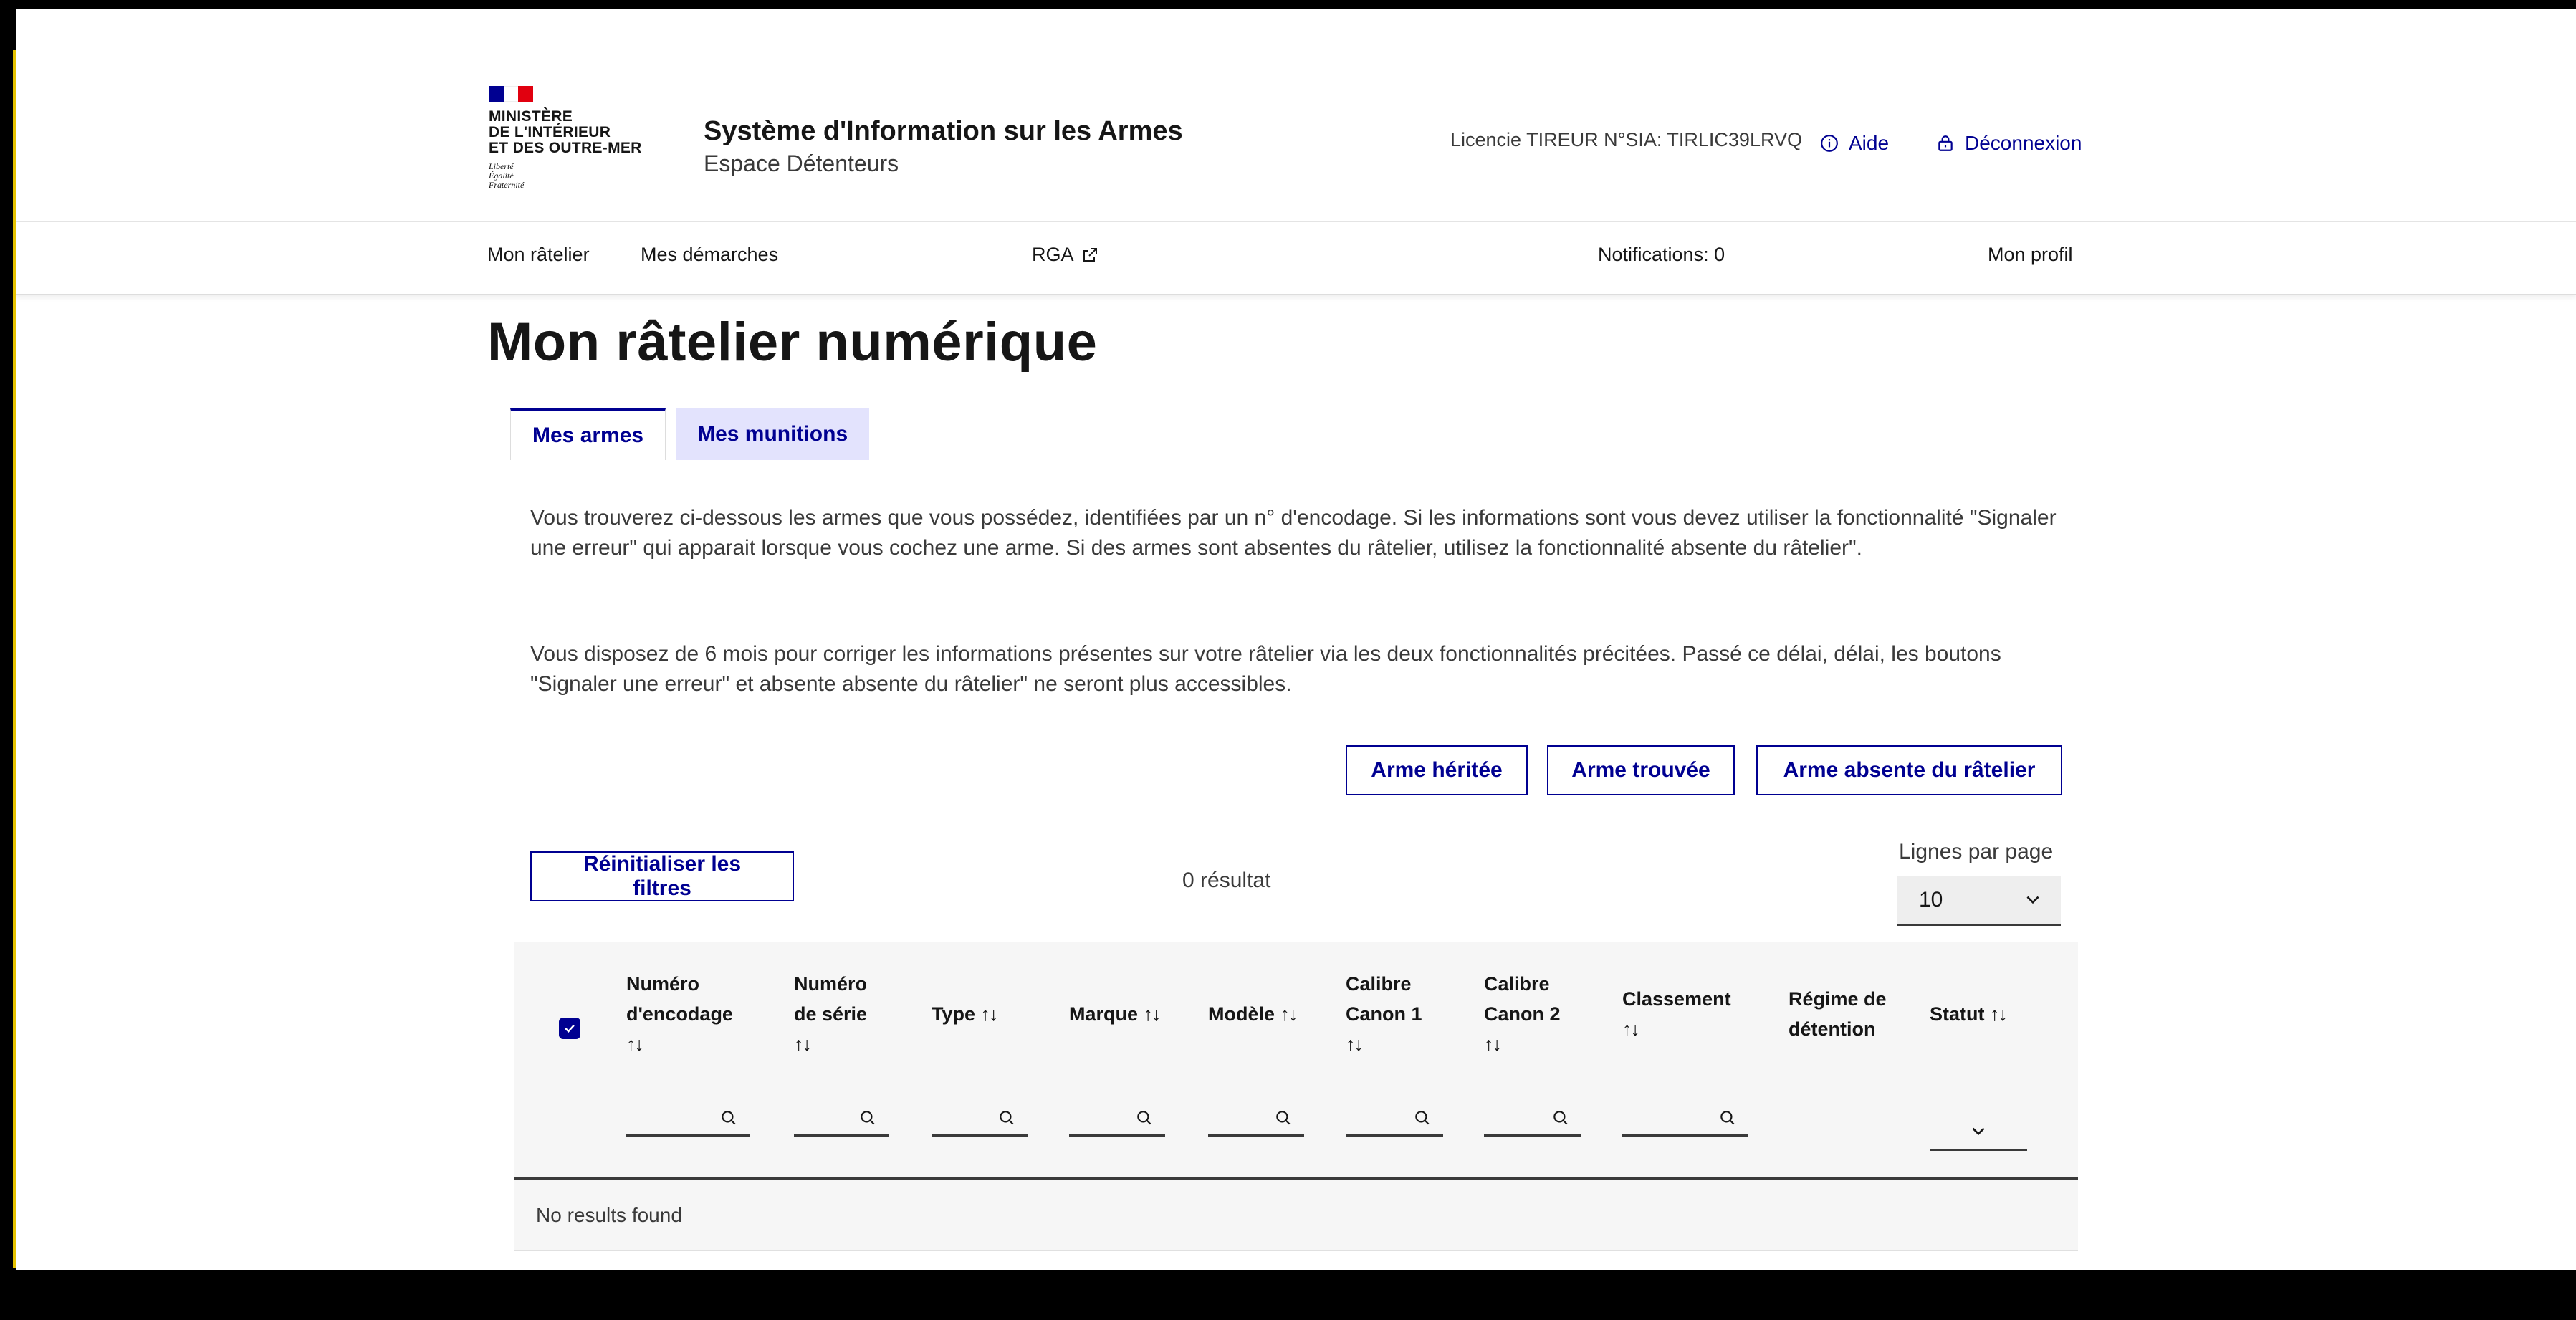 The image size is (2576, 1320). What do you see at coordinates (8, 635) in the screenshot?
I see `screen-frame-left` at bounding box center [8, 635].